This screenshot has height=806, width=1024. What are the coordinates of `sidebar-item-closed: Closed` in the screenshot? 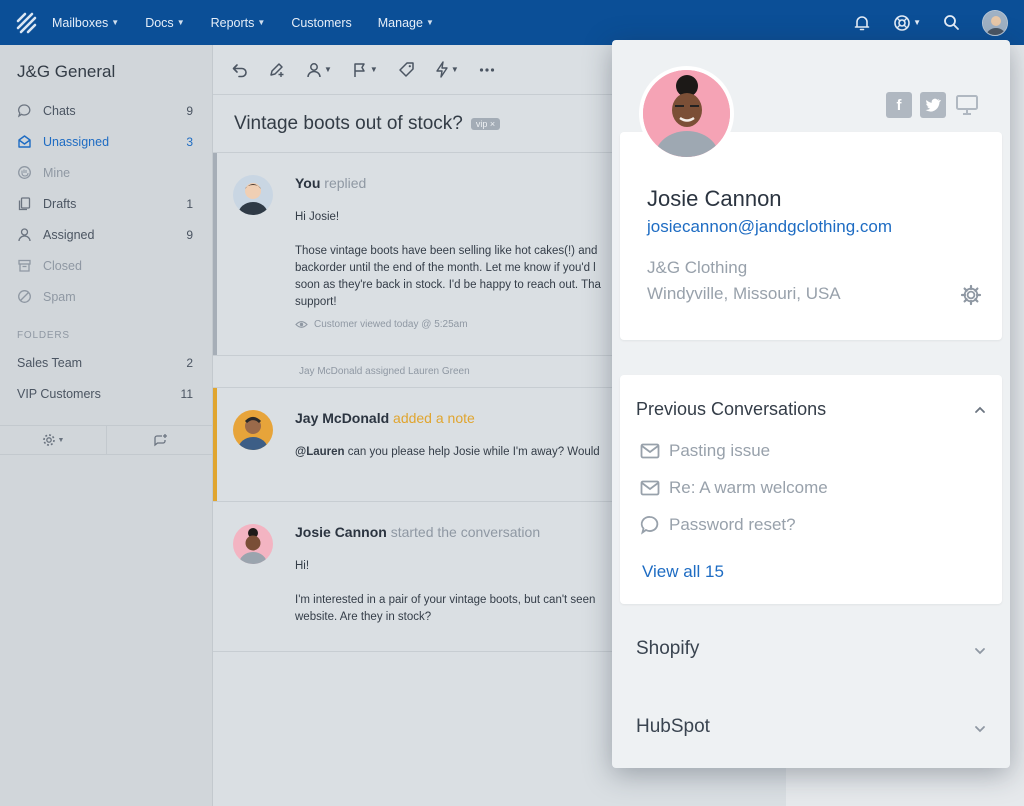 It's located at (106, 265).